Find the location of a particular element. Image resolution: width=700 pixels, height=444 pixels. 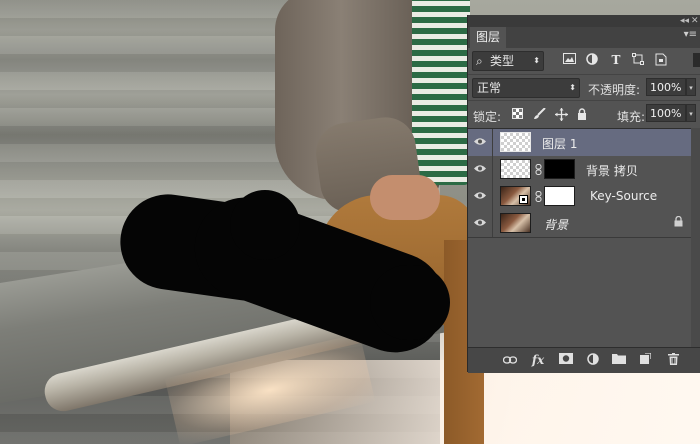

layer-name: Key-Source is located at coordinates (623, 196).